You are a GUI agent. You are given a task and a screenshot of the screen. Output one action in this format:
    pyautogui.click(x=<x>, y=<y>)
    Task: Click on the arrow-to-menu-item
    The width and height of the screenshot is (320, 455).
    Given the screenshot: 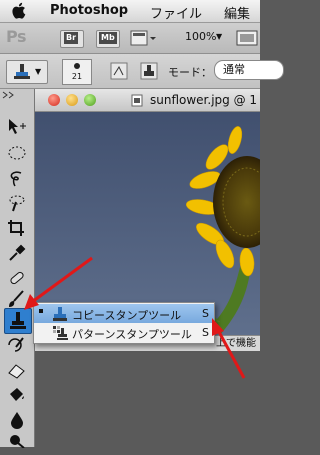 What is the action you would take?
    pyautogui.click(x=229, y=348)
    